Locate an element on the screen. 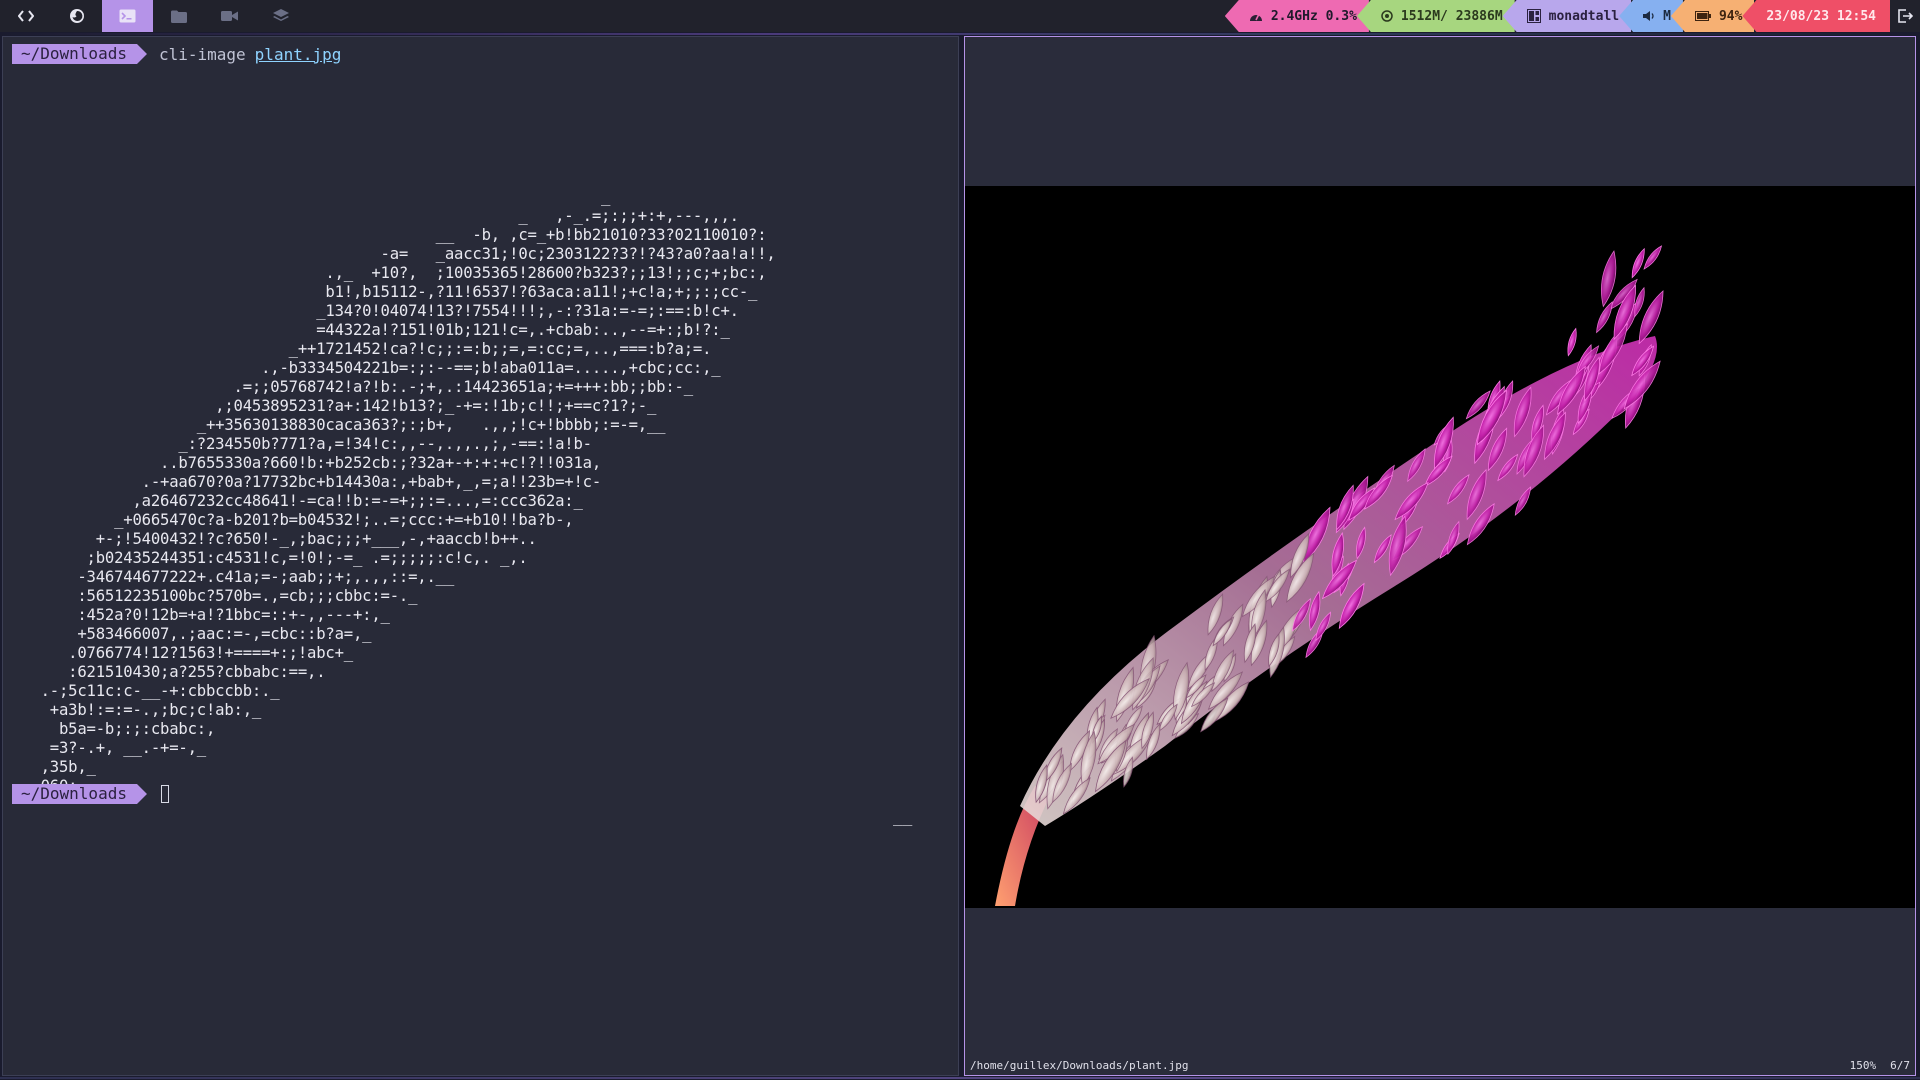  workspace-files is located at coordinates (178, 16).